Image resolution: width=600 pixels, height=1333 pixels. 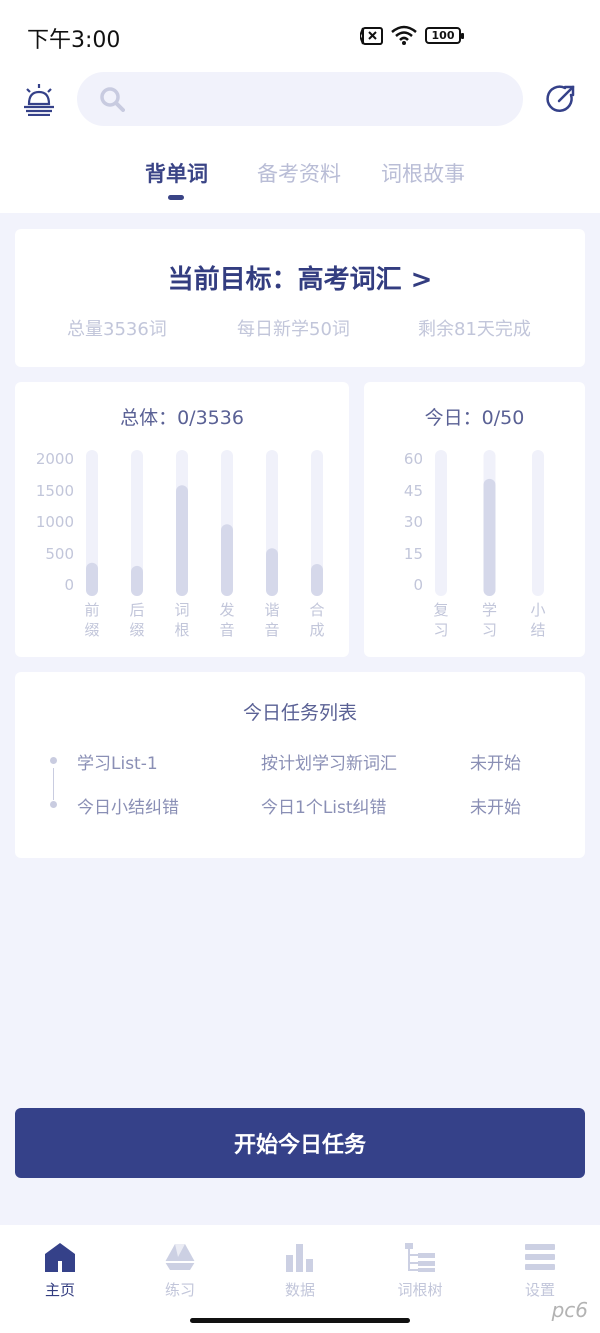 I want to click on task-name: 学习List-1, so click(x=117, y=761).